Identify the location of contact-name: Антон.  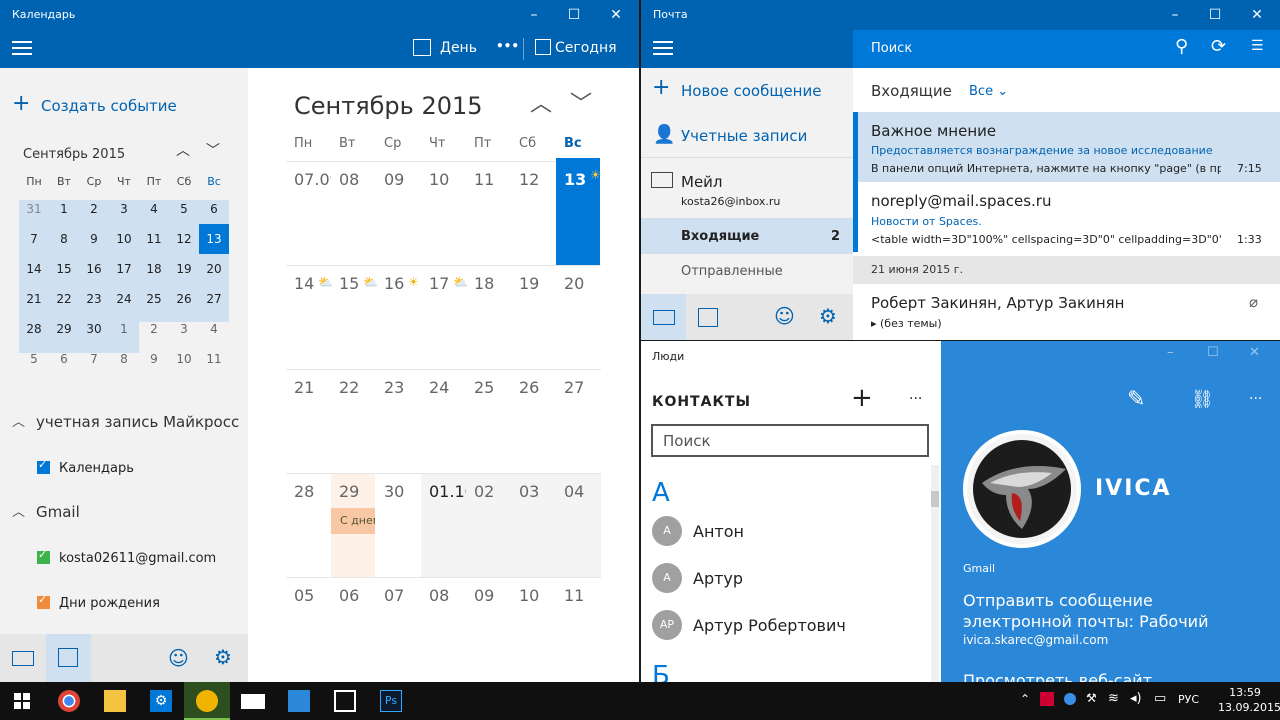
(718, 531).